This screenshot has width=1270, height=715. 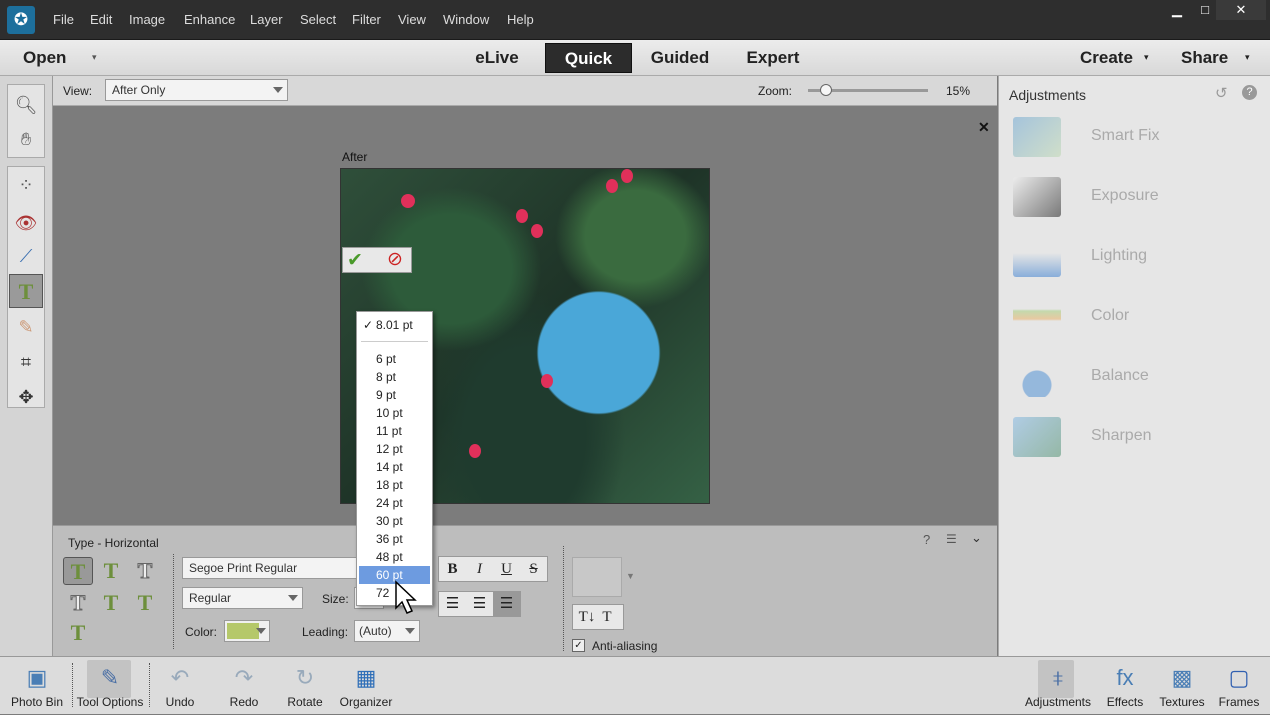 I want to click on vertical-type-icon: T, so click(x=111, y=571).